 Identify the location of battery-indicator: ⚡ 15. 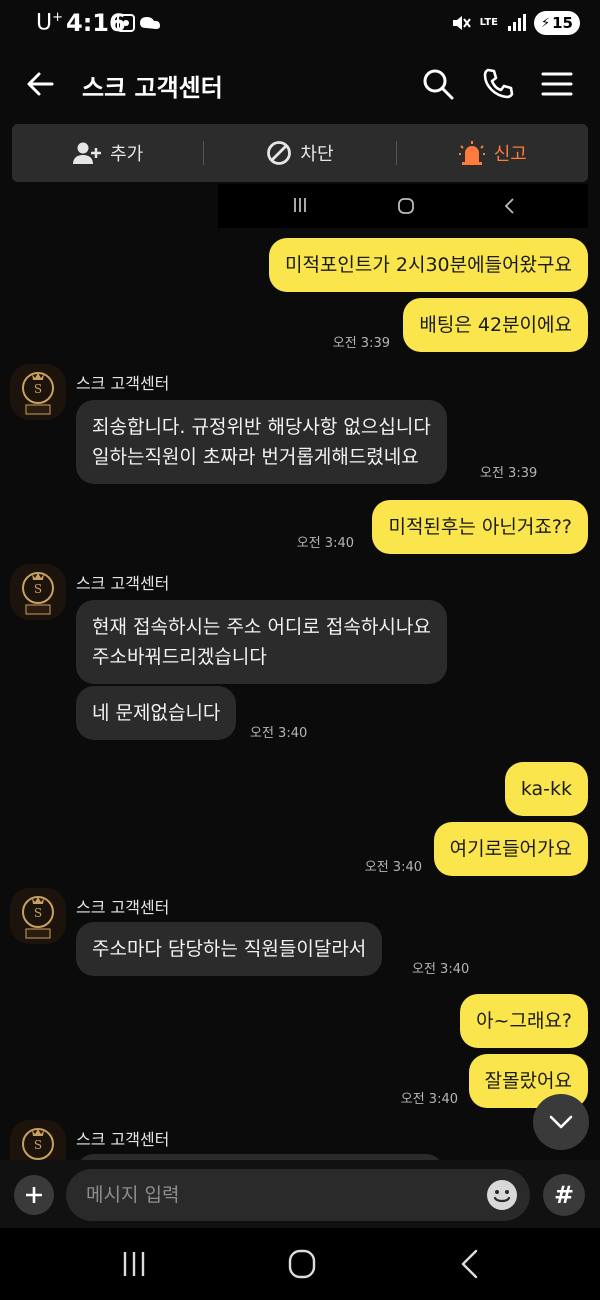
(557, 23).